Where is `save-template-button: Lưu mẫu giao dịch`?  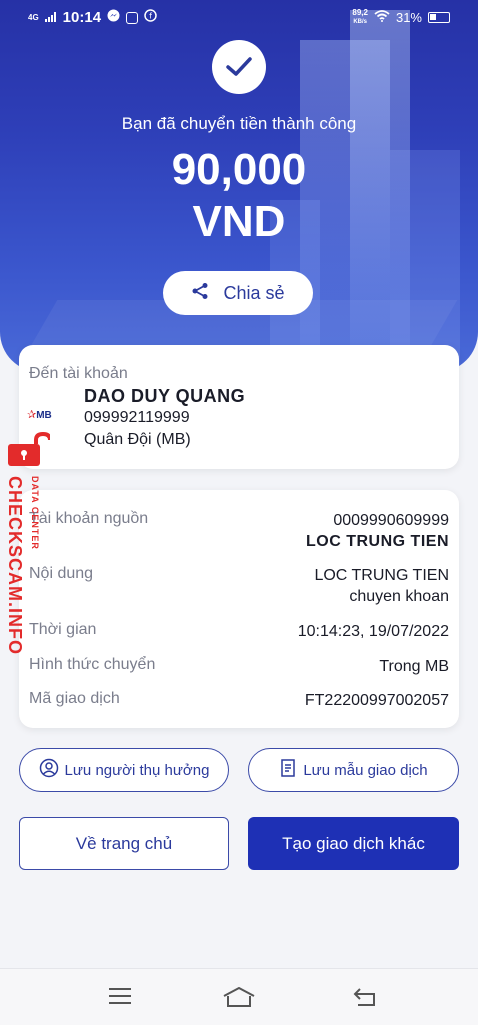
save-template-button: Lưu mẫu giao dịch is located at coordinates (353, 770).